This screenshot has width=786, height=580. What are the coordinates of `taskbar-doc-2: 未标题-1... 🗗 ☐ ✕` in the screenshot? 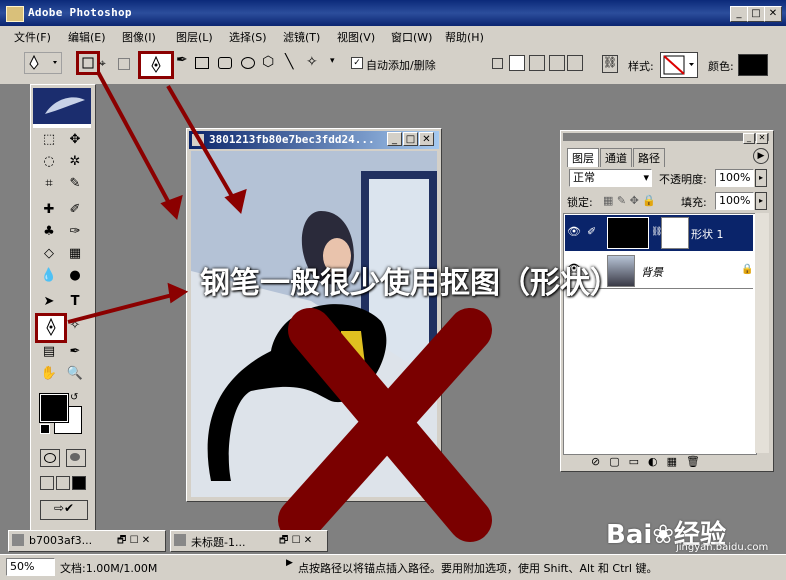 It's located at (249, 541).